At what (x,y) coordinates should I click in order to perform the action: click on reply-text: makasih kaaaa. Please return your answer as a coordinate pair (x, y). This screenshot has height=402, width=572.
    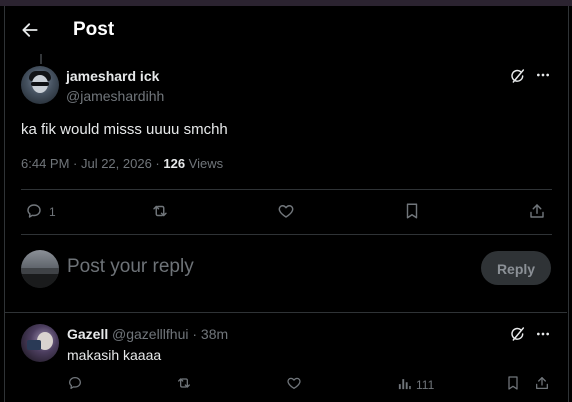
    Looking at the image, I should click on (114, 355).